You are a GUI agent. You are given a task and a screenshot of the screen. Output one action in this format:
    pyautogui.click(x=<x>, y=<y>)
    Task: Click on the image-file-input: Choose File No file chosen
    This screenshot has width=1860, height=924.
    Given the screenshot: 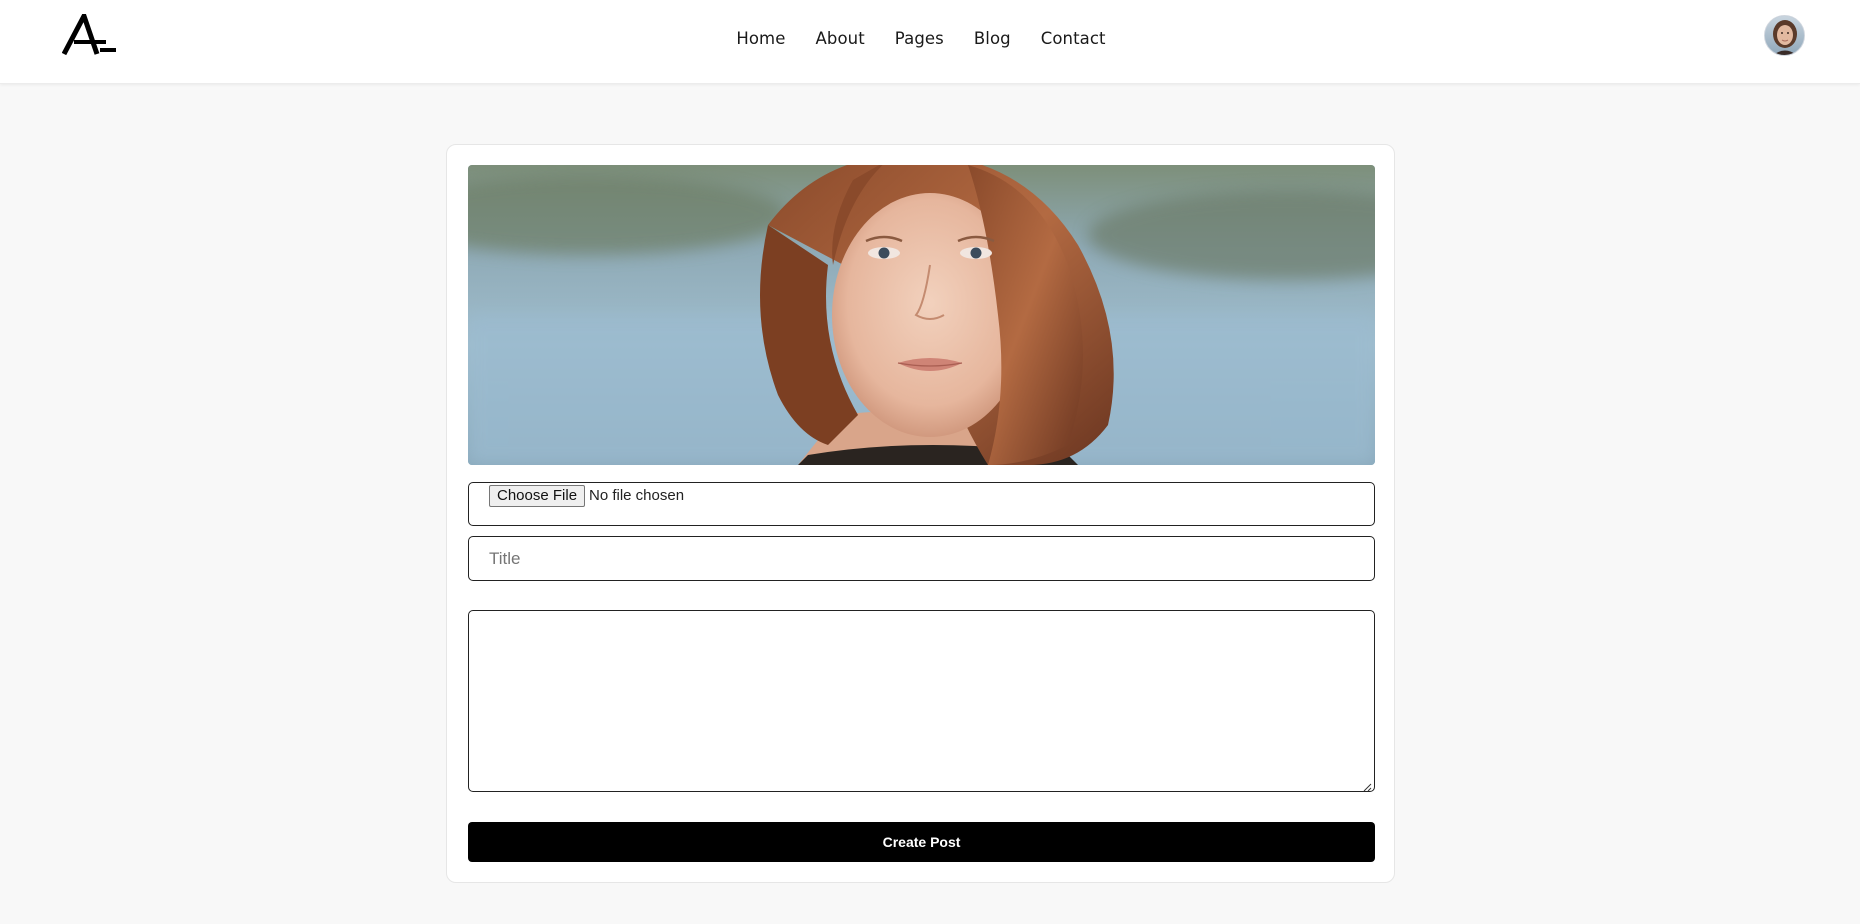 What is the action you would take?
    pyautogui.click(x=921, y=504)
    